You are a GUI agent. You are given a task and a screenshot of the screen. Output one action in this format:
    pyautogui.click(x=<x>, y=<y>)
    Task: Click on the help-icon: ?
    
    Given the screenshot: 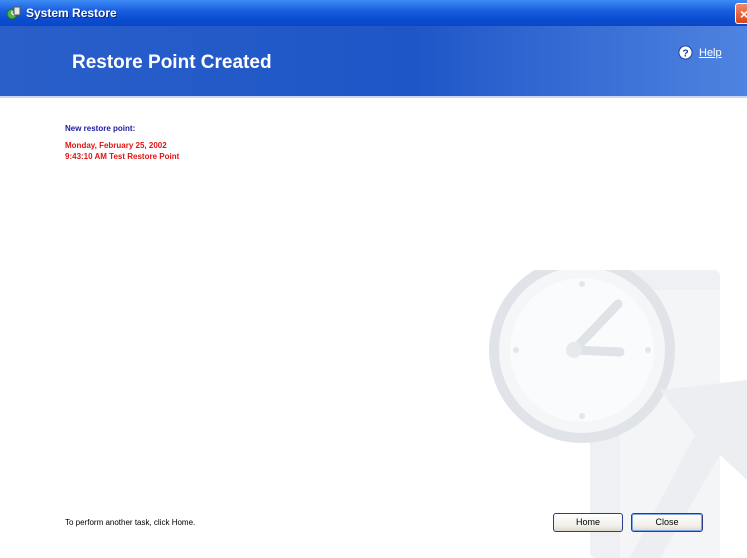 What is the action you would take?
    pyautogui.click(x=685, y=52)
    